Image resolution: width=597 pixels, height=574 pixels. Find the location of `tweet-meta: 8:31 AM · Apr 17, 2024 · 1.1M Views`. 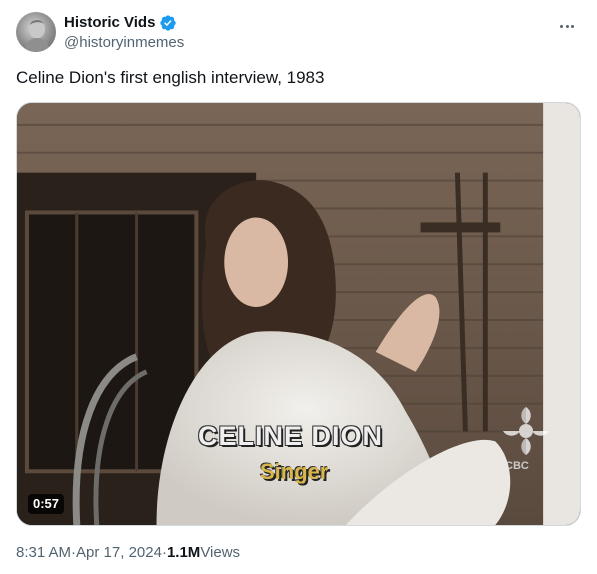

tweet-meta: 8:31 AM · Apr 17, 2024 · 1.1M Views is located at coordinates (128, 553).